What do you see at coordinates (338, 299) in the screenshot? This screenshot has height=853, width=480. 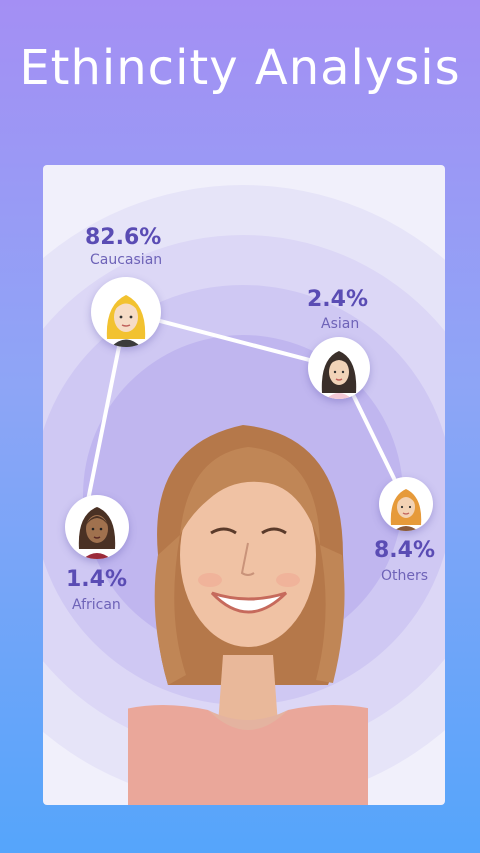 I see `asian-percent: 2.4%` at bounding box center [338, 299].